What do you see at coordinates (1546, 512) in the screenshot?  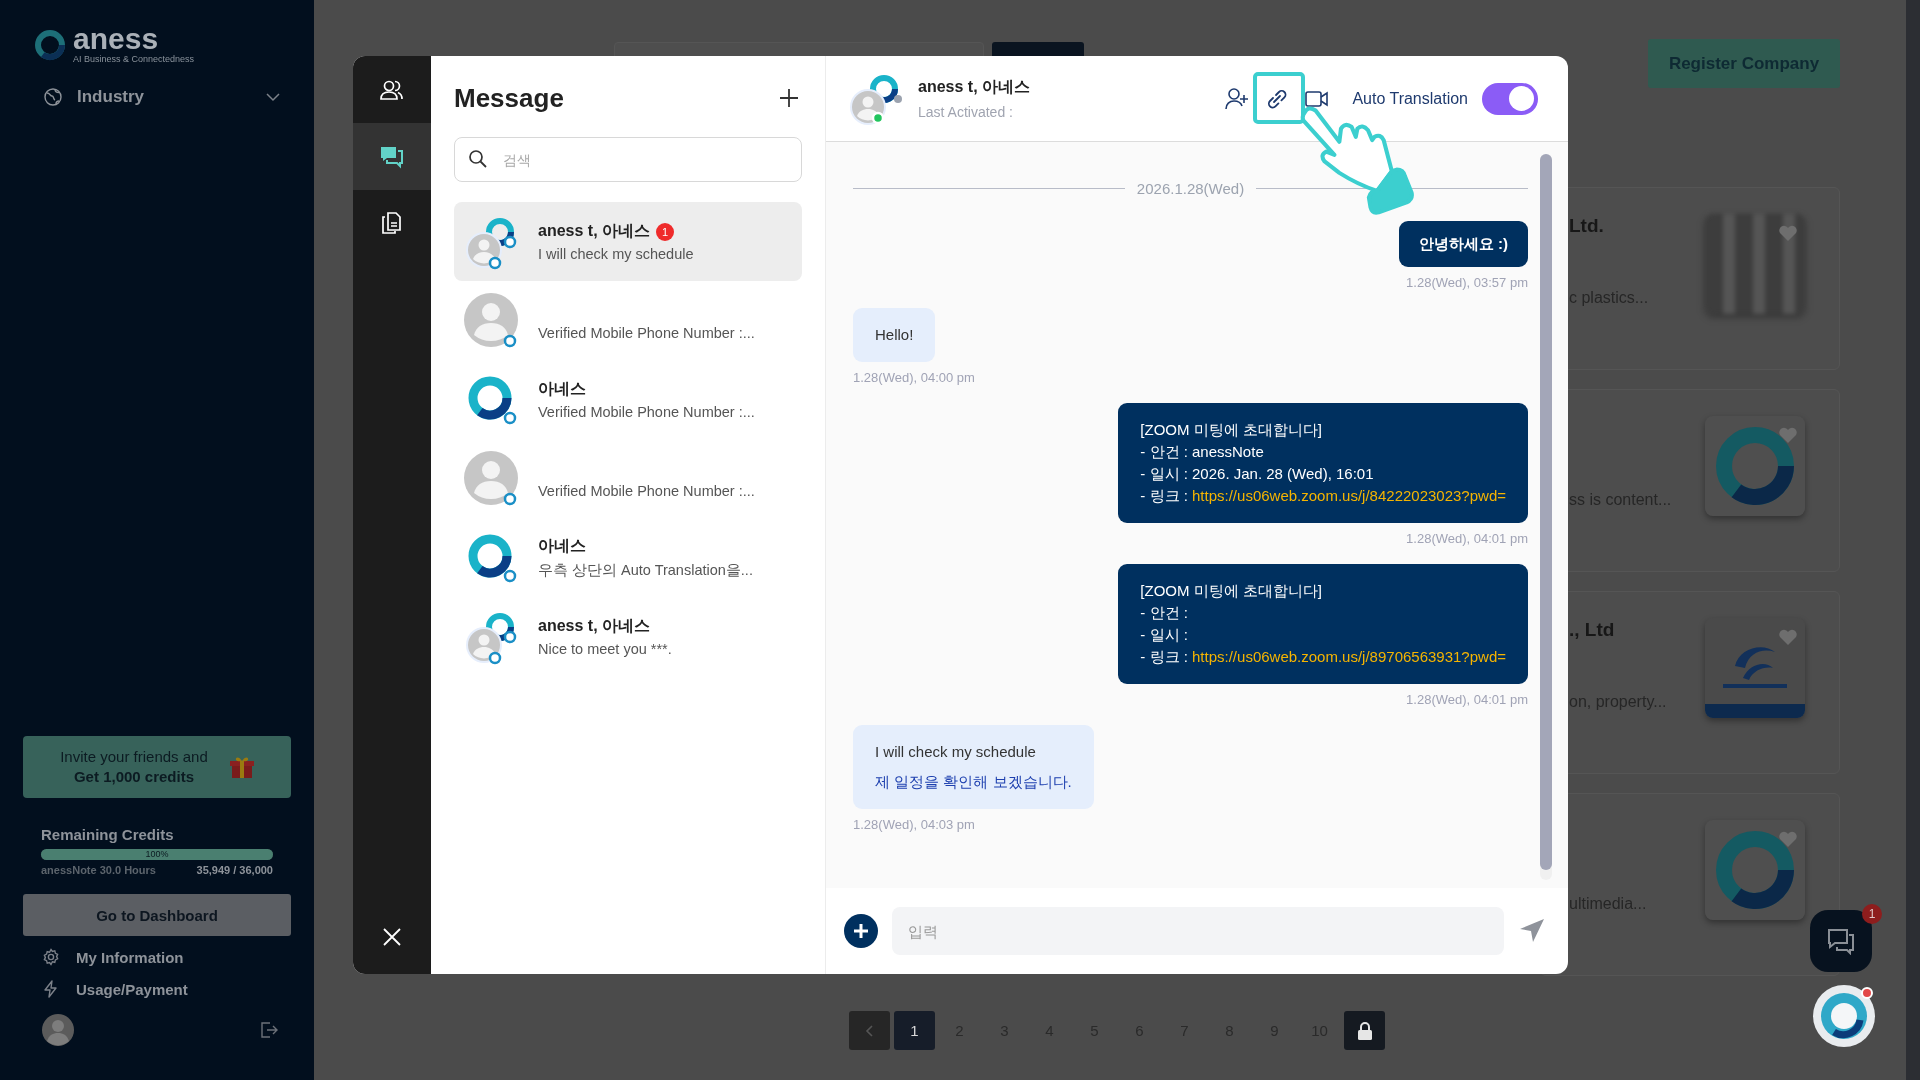 I see `scrollbar-thumb` at bounding box center [1546, 512].